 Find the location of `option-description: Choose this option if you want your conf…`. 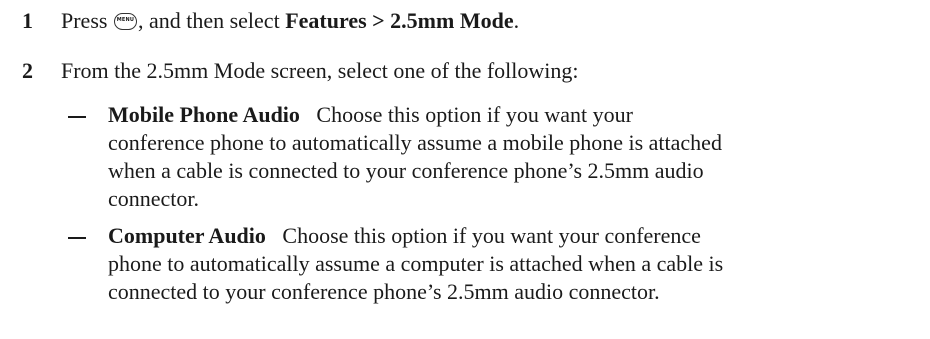

option-description: Choose this option if you want your conf… is located at coordinates (491, 235).